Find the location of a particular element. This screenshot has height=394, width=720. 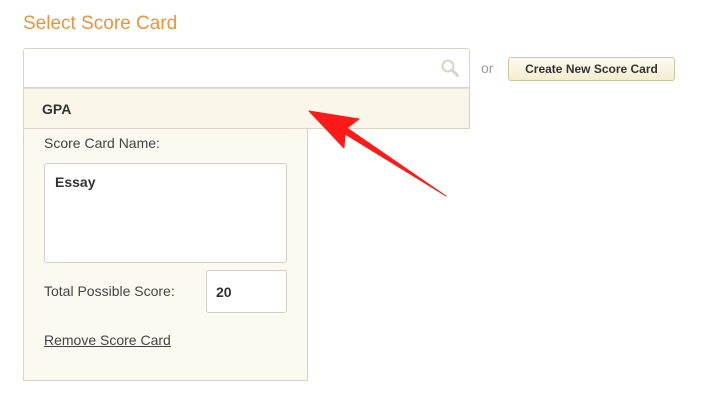

create-new-score-card-button: Create New Score Card is located at coordinates (591, 69).